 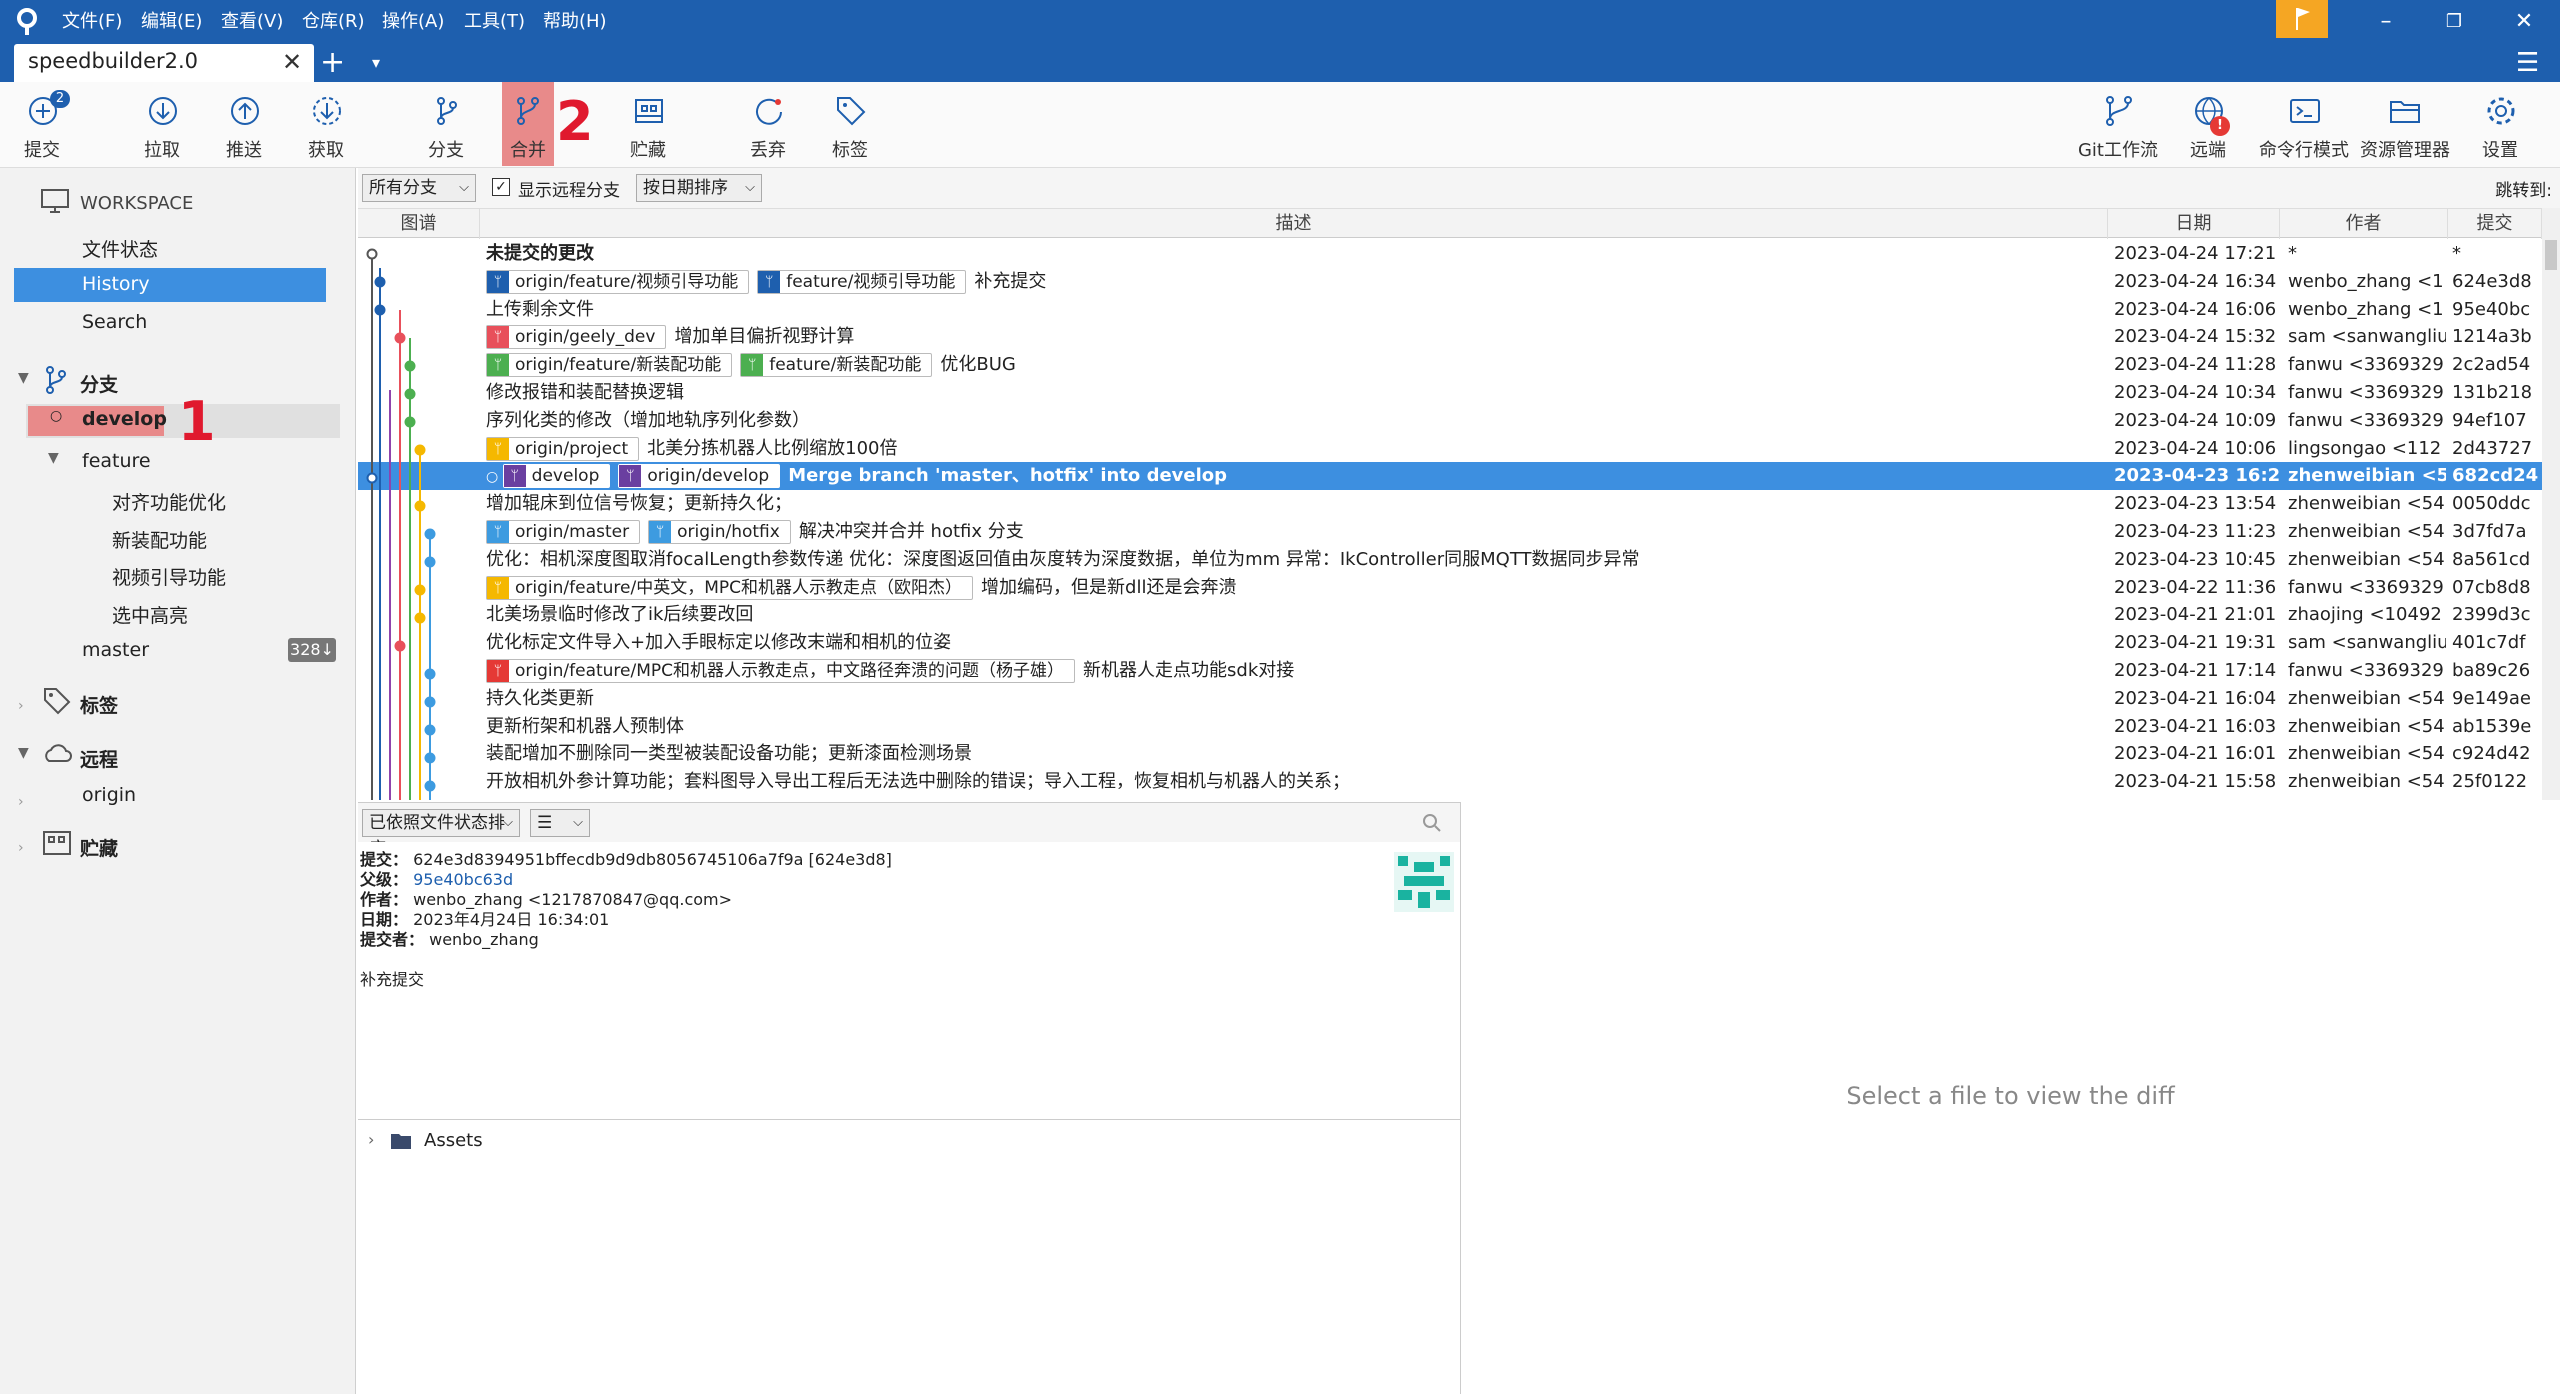 I want to click on branches-heading: 分支, so click(x=99, y=383).